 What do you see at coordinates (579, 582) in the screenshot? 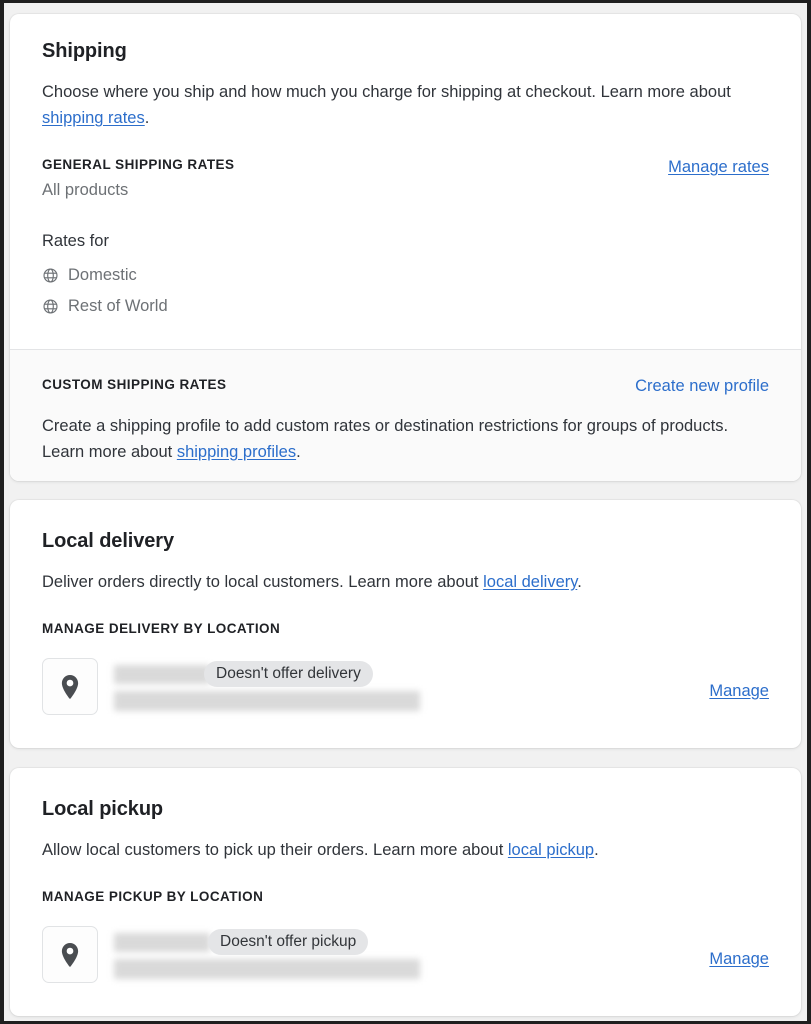
I see `local-delivery-description-text-after: .` at bounding box center [579, 582].